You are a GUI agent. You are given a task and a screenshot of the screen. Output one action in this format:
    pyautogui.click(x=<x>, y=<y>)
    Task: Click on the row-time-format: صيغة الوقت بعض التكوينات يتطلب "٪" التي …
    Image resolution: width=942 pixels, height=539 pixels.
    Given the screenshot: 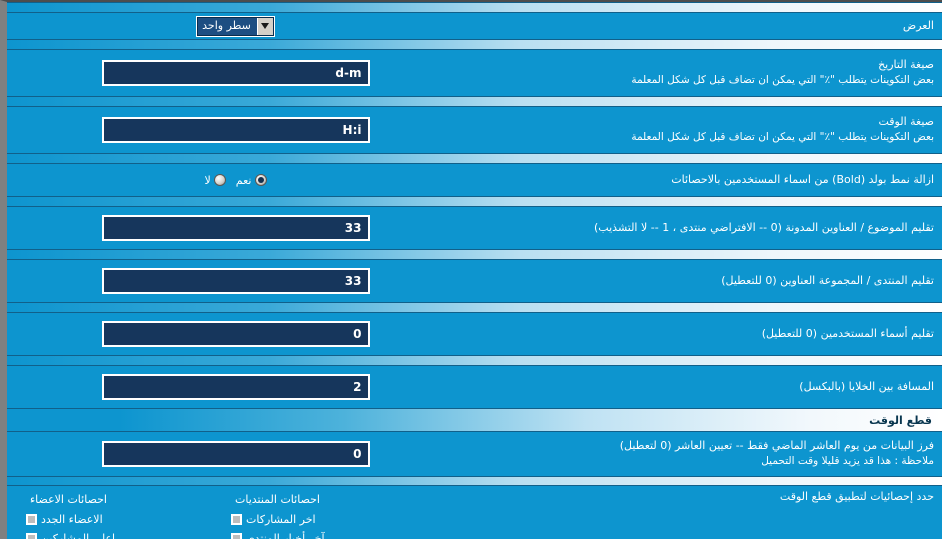 What is the action you would take?
    pyautogui.click(x=474, y=130)
    